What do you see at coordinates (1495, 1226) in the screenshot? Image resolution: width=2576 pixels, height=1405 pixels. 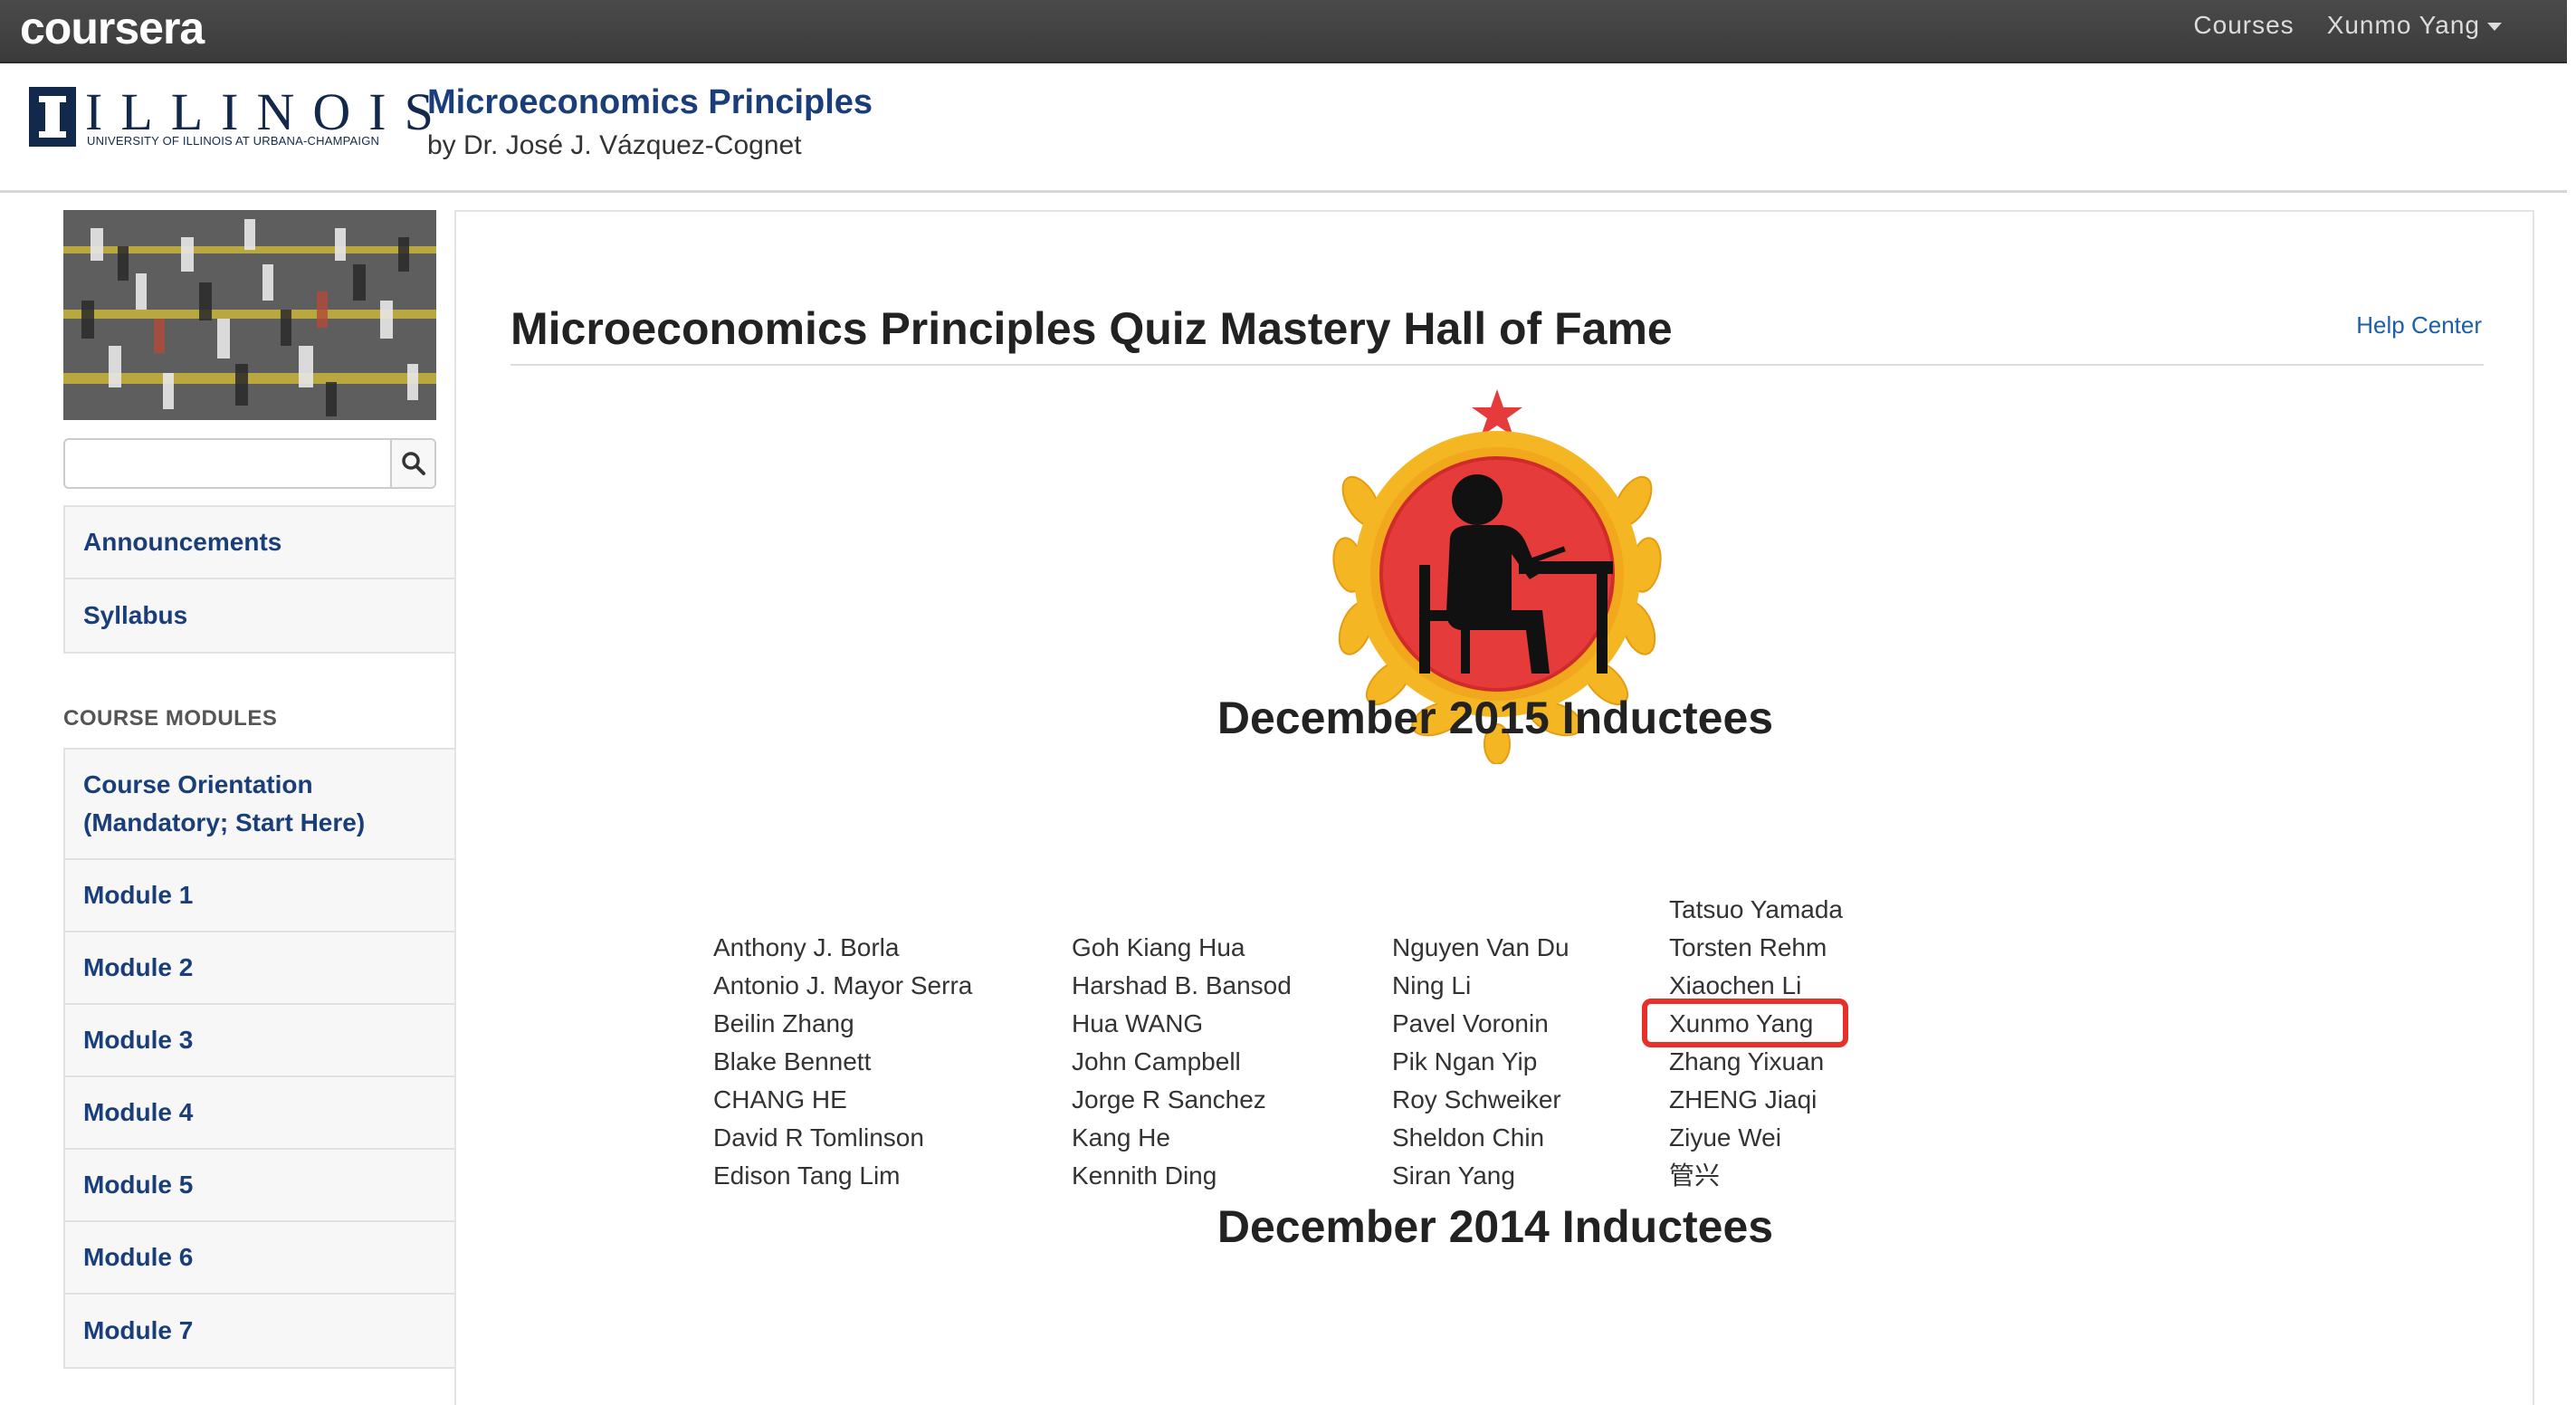 I see `section-heading-dec-2014: December 2014 Inductees` at bounding box center [1495, 1226].